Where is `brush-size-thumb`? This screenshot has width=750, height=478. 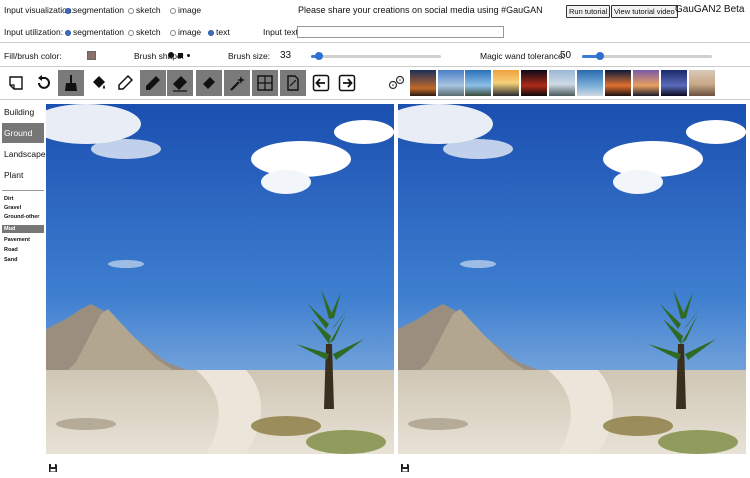 brush-size-thumb is located at coordinates (318, 56).